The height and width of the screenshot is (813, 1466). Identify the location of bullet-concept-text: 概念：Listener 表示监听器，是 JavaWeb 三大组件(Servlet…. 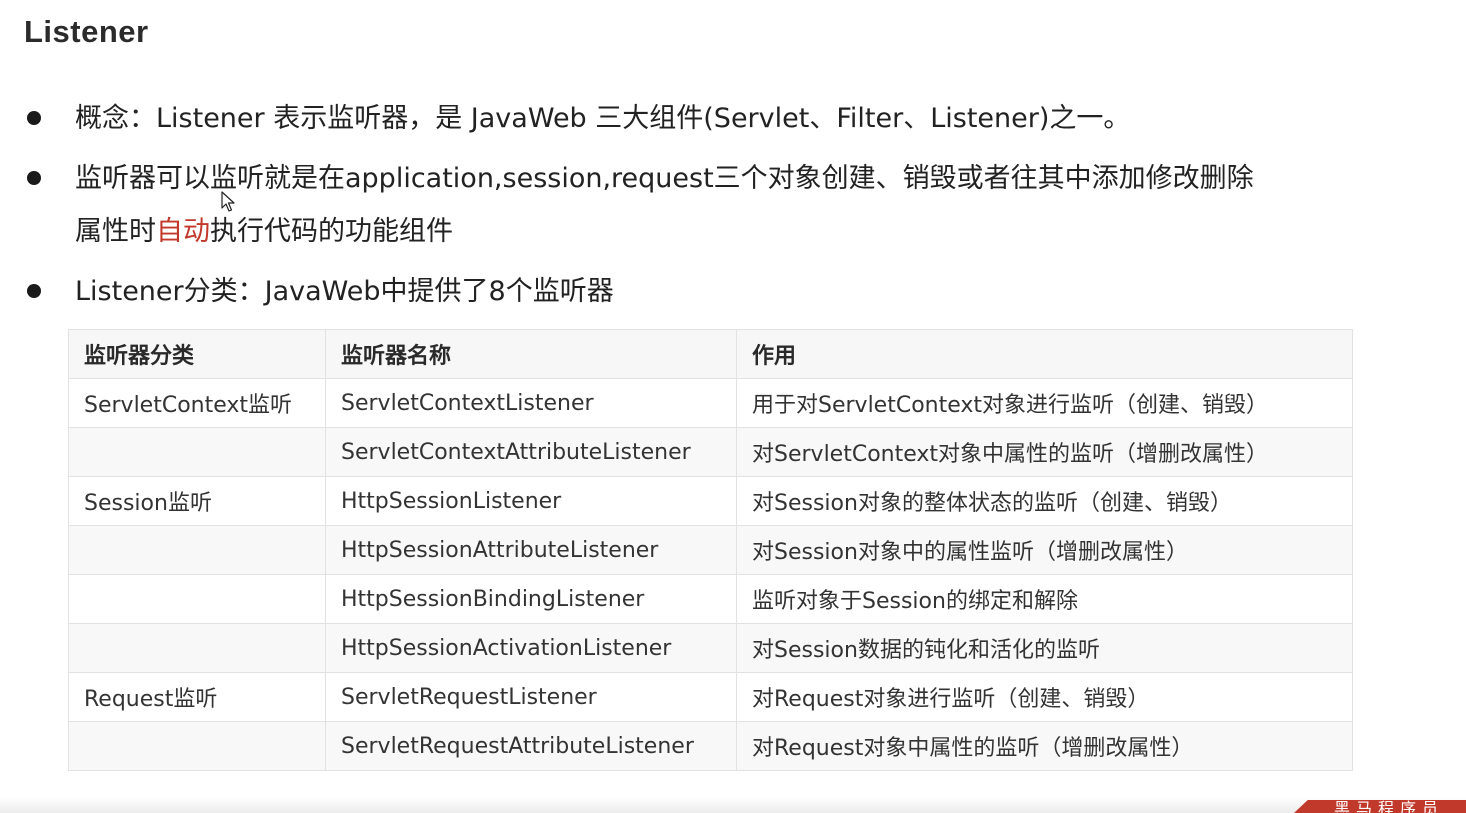
(603, 118).